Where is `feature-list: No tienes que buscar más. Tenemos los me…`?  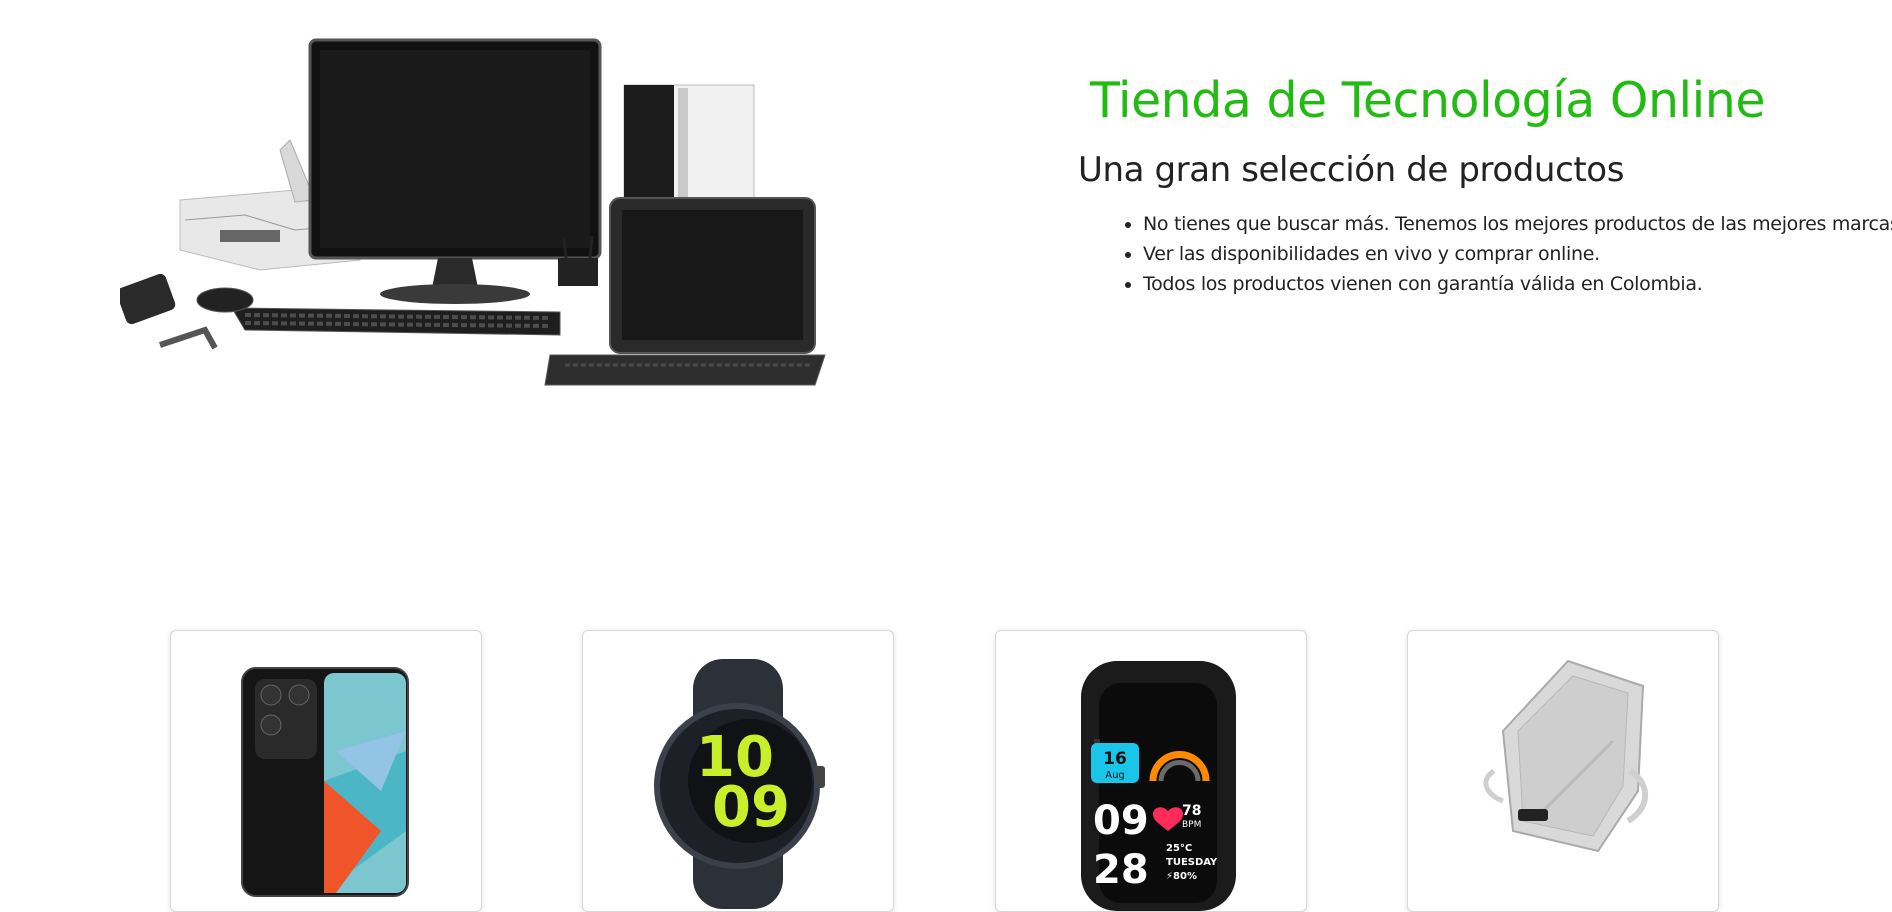 feature-list: No tienes que buscar más. Tenemos los me… is located at coordinates (1485, 254).